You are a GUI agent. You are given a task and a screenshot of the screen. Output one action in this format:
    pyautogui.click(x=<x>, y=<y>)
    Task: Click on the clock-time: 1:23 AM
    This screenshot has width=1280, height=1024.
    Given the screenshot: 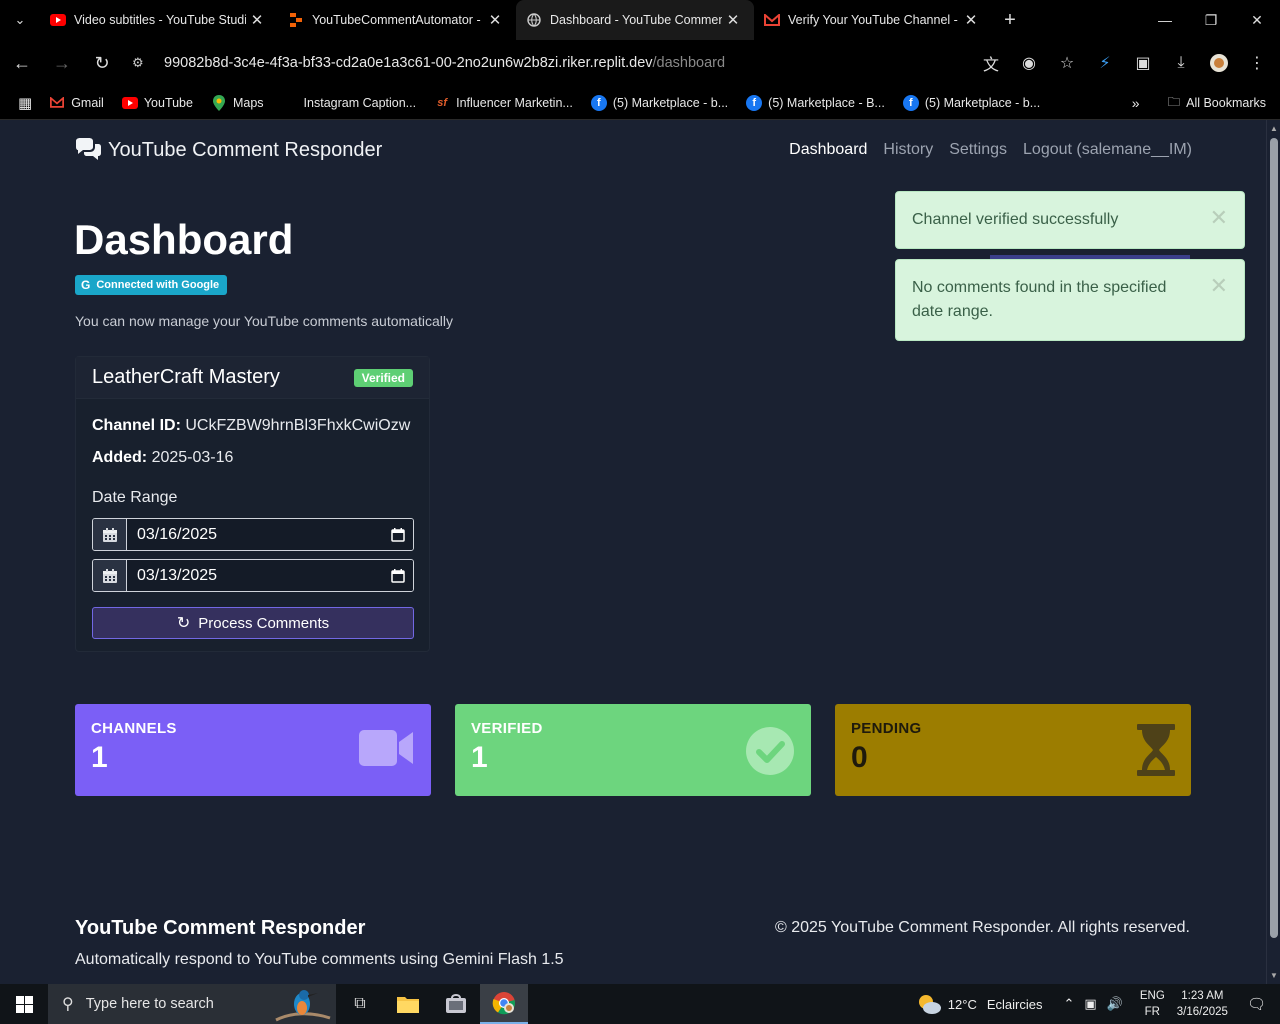 What is the action you would take?
    pyautogui.click(x=1202, y=996)
    